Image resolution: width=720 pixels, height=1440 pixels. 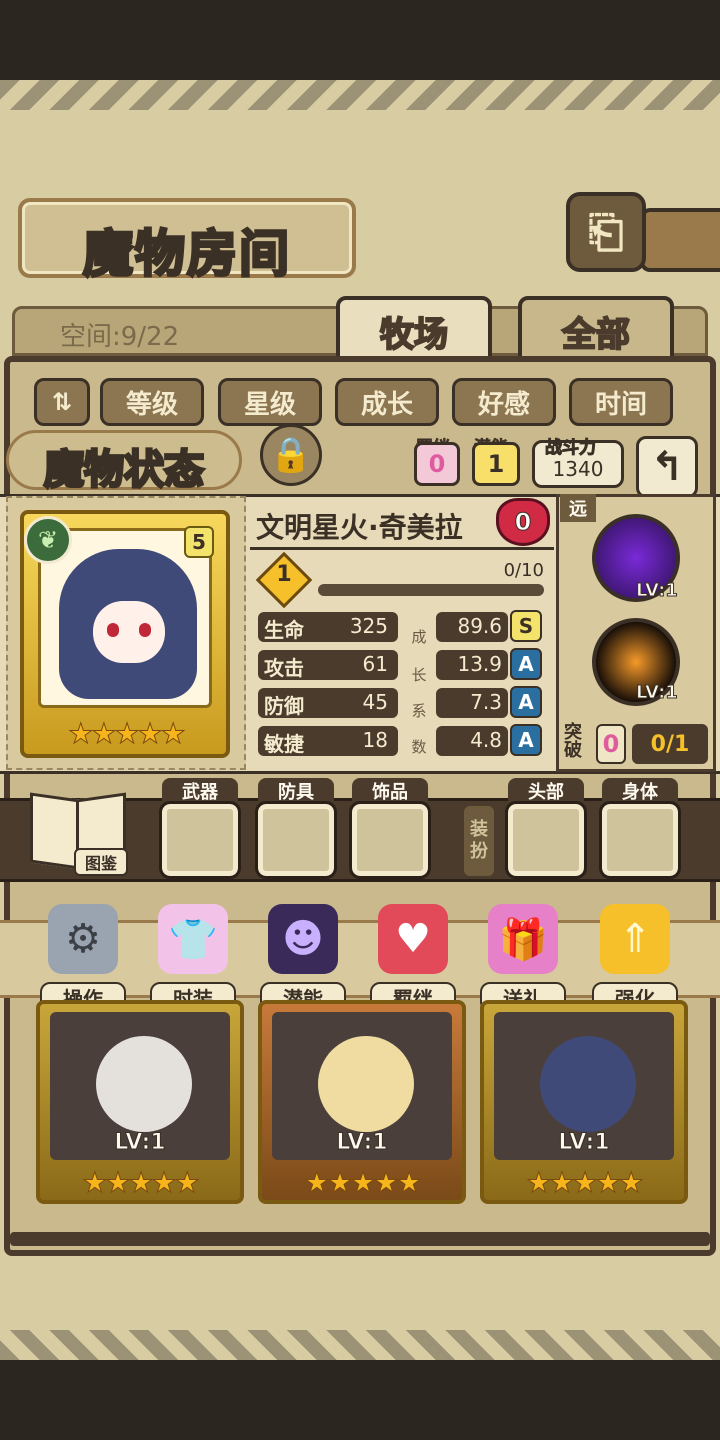 What do you see at coordinates (270, 402) in the screenshot?
I see `filter-star: 星级` at bounding box center [270, 402].